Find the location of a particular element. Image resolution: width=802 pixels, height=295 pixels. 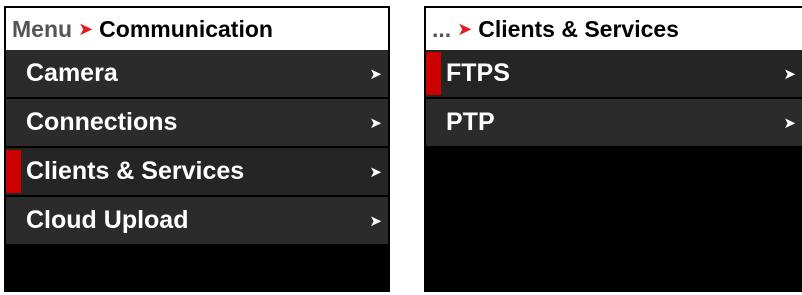

menu-item-label: PTP is located at coordinates (470, 122).